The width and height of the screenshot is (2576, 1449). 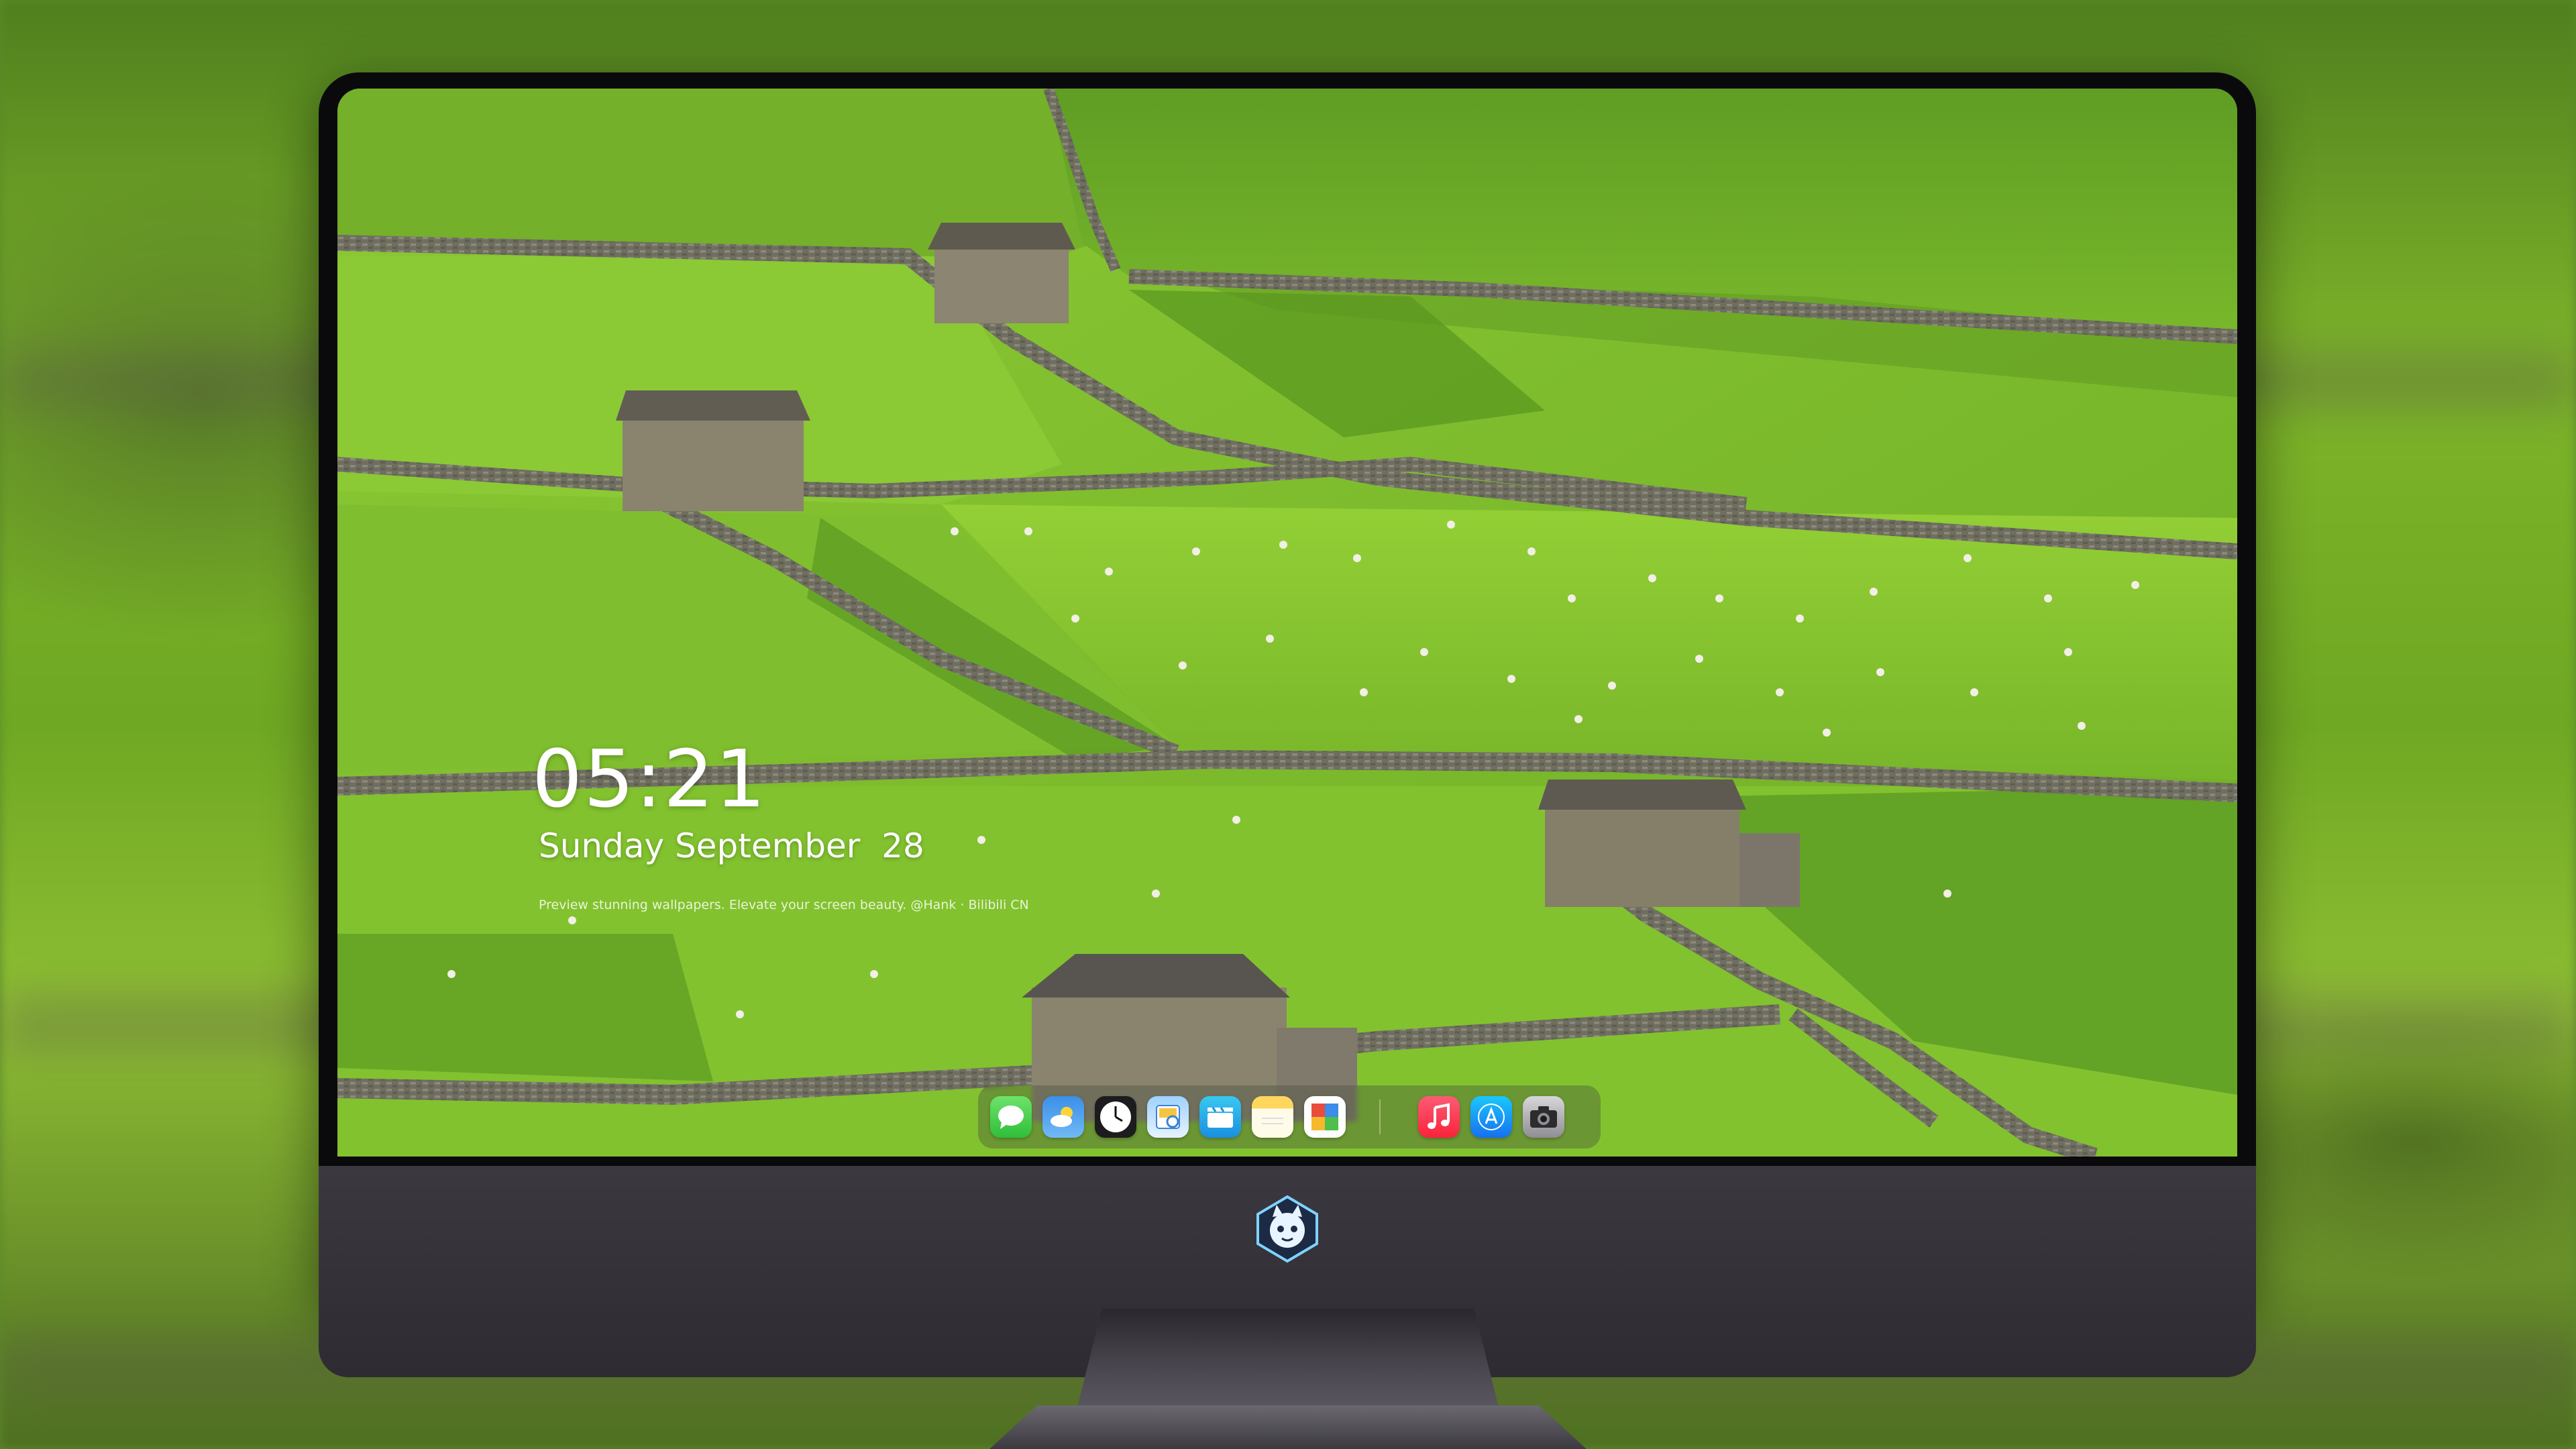 I want to click on photo-booth-icon, so click(x=1325, y=1117).